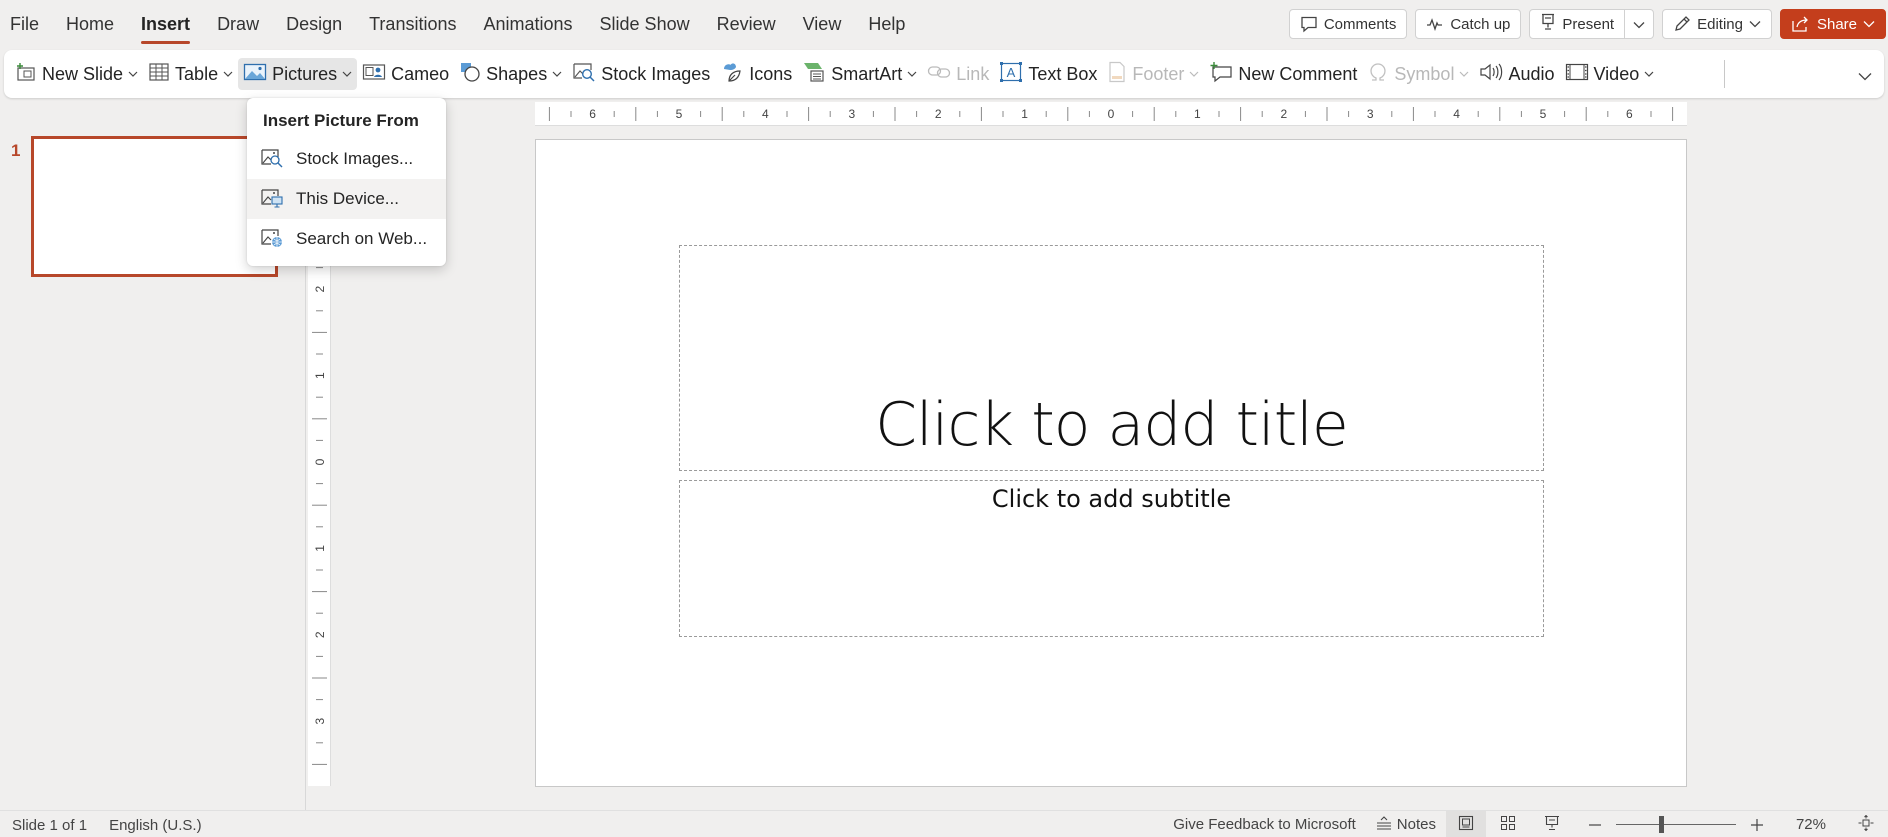  What do you see at coordinates (517, 73) in the screenshot?
I see `shapes-label: Shapes` at bounding box center [517, 73].